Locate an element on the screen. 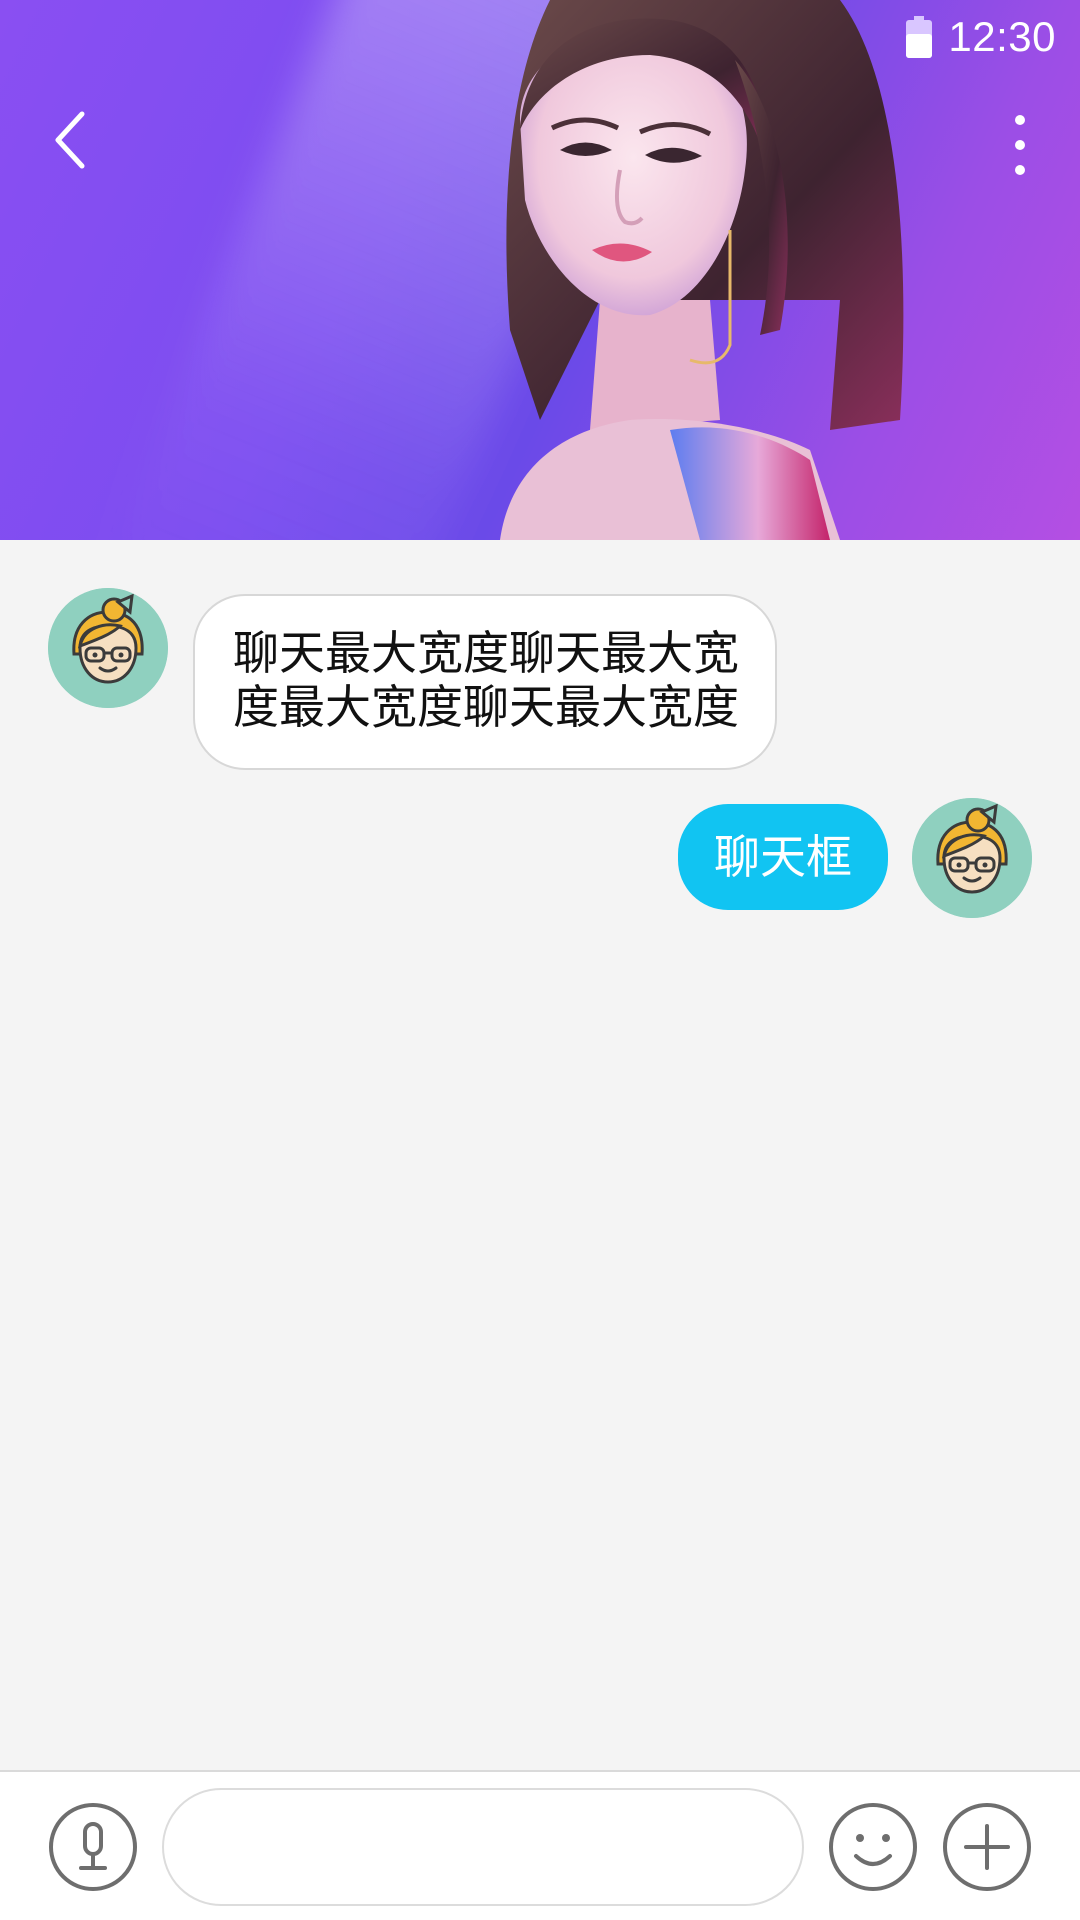 The image size is (1080, 1920). chevron-left-icon is located at coordinates (70, 140).